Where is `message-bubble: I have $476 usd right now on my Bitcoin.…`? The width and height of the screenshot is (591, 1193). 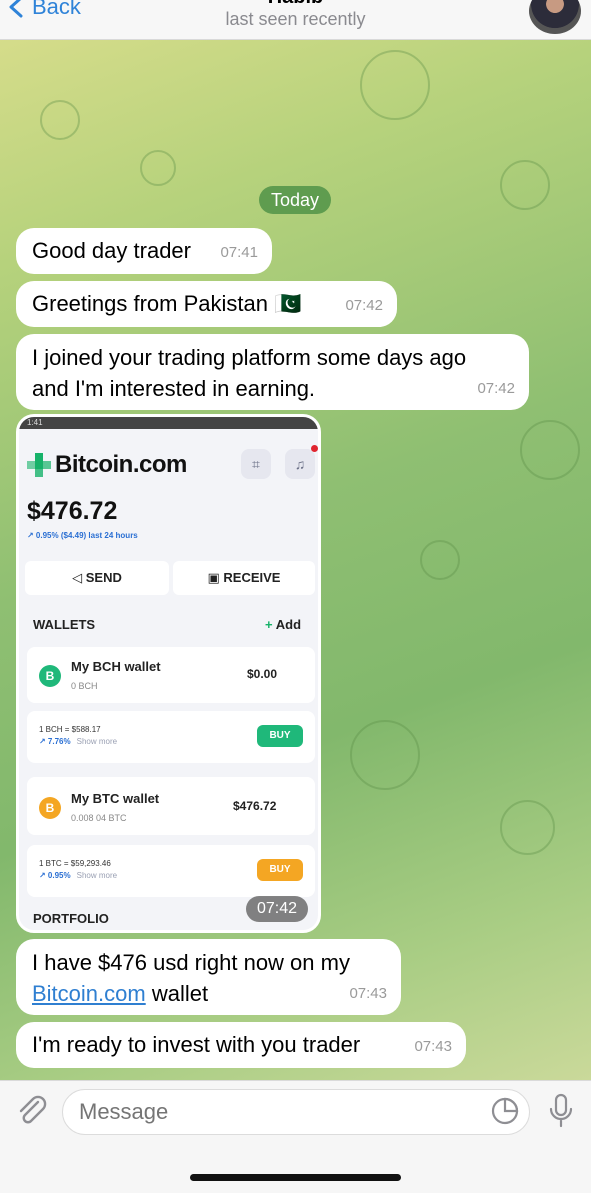
message-bubble: I have $476 usd right now on my Bitcoin.… is located at coordinates (208, 977).